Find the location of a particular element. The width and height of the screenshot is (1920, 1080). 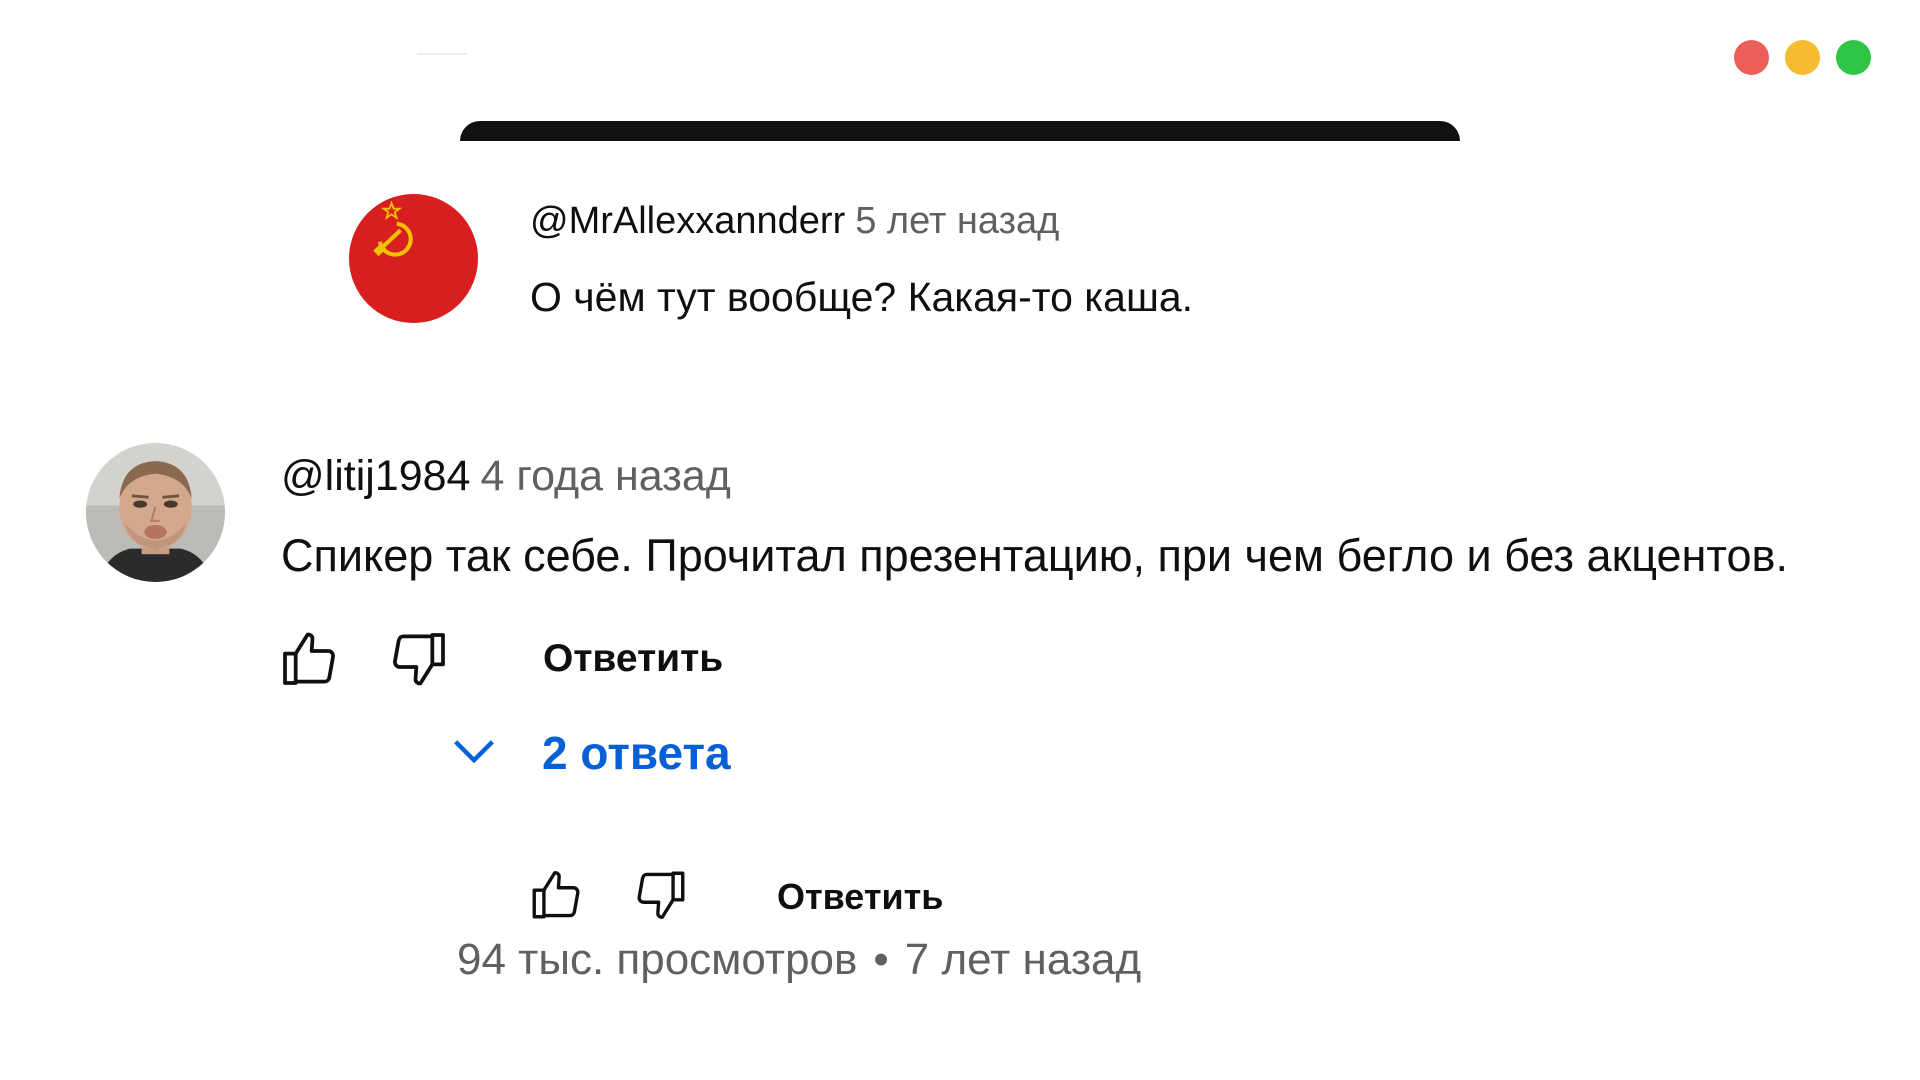

comment-1-header: @MrAllexxannderr 5 лет назад is located at coordinates (794, 221).